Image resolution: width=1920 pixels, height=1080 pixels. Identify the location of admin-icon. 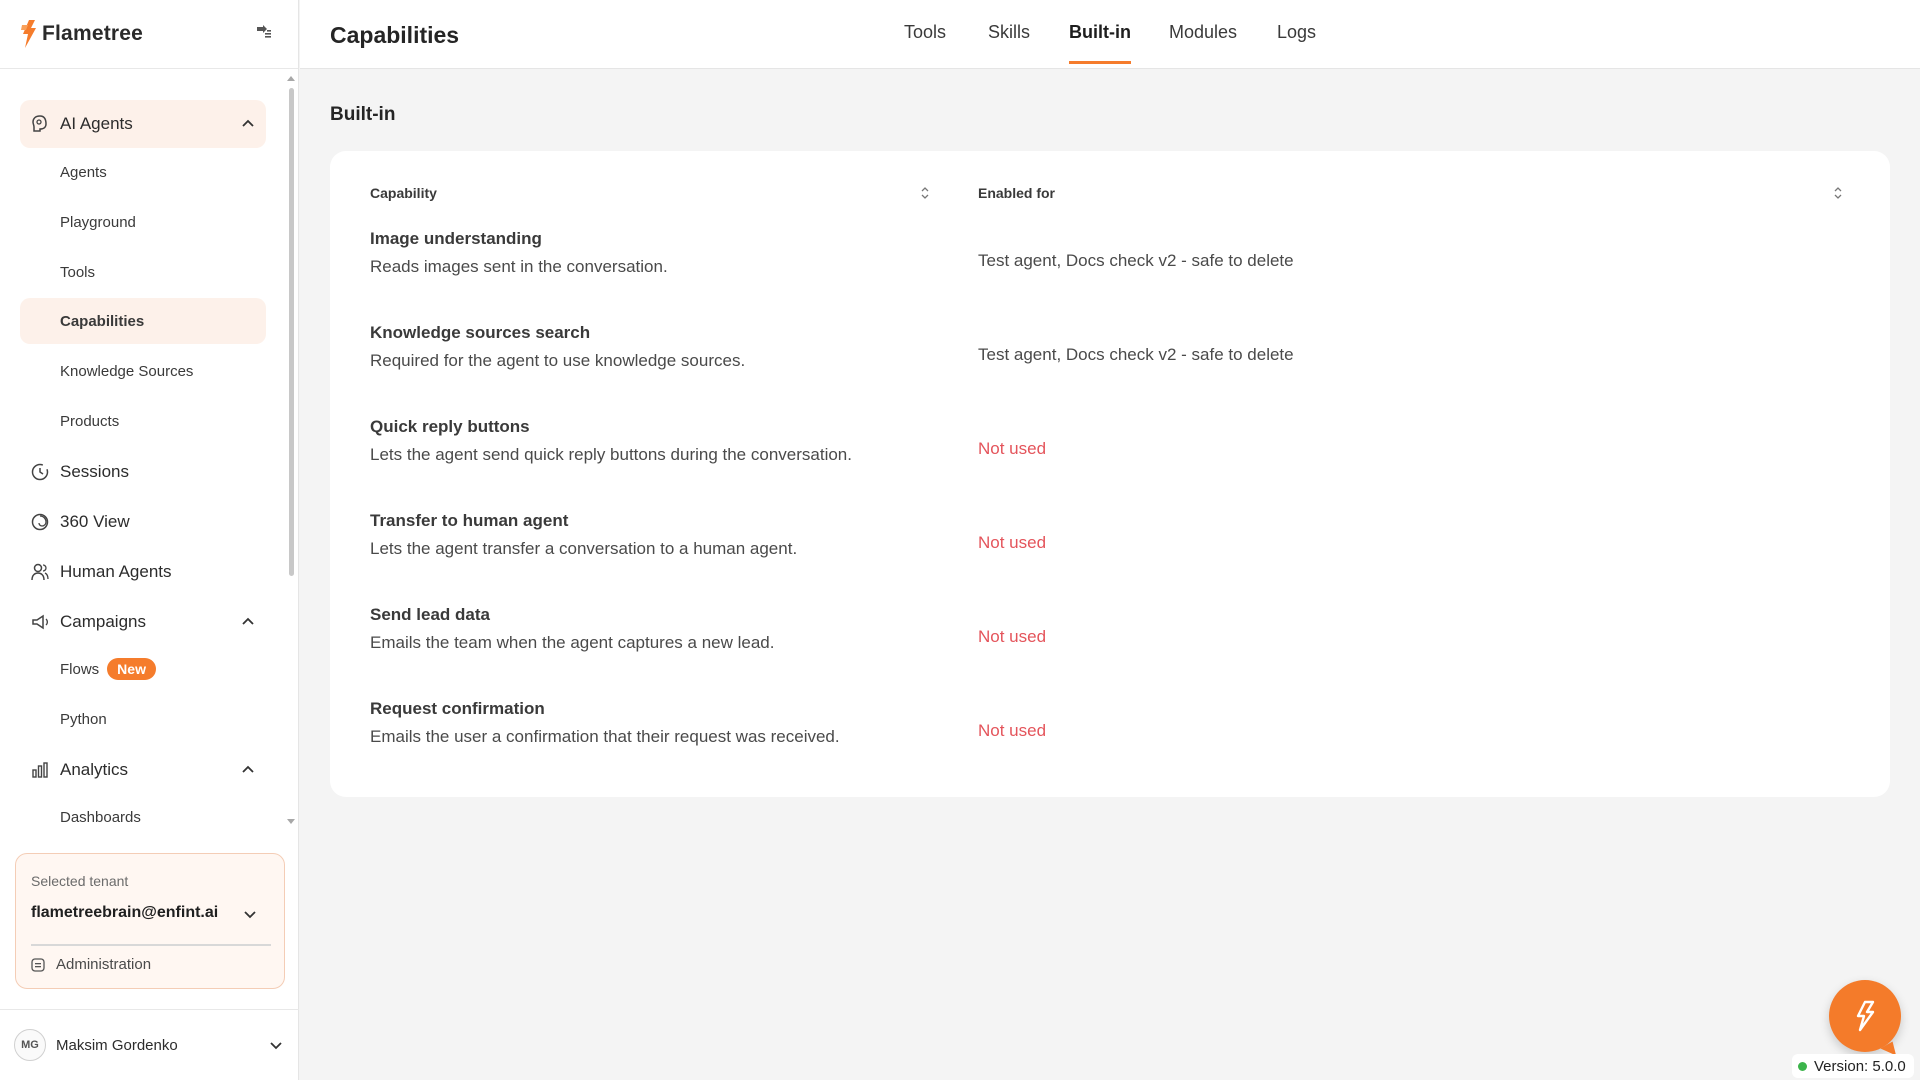
(38, 964).